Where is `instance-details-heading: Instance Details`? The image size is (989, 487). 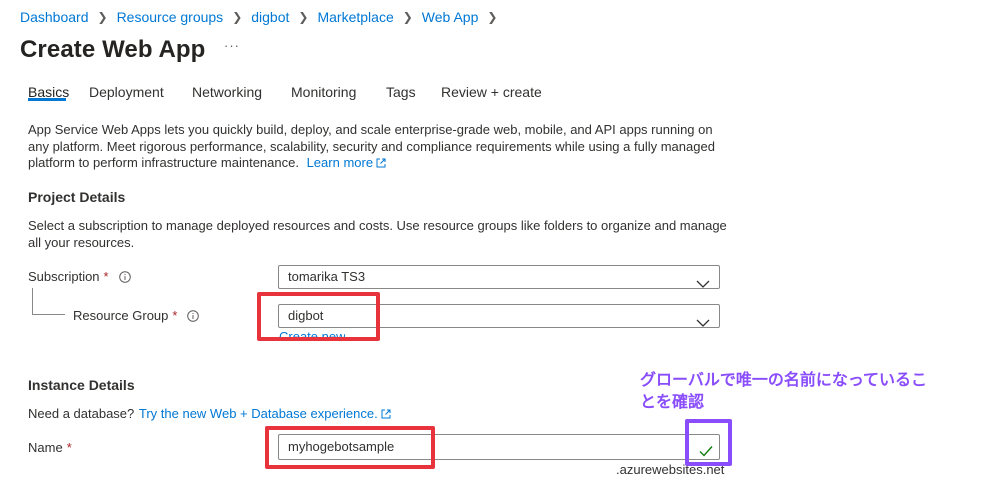
instance-details-heading: Instance Details is located at coordinates (81, 385).